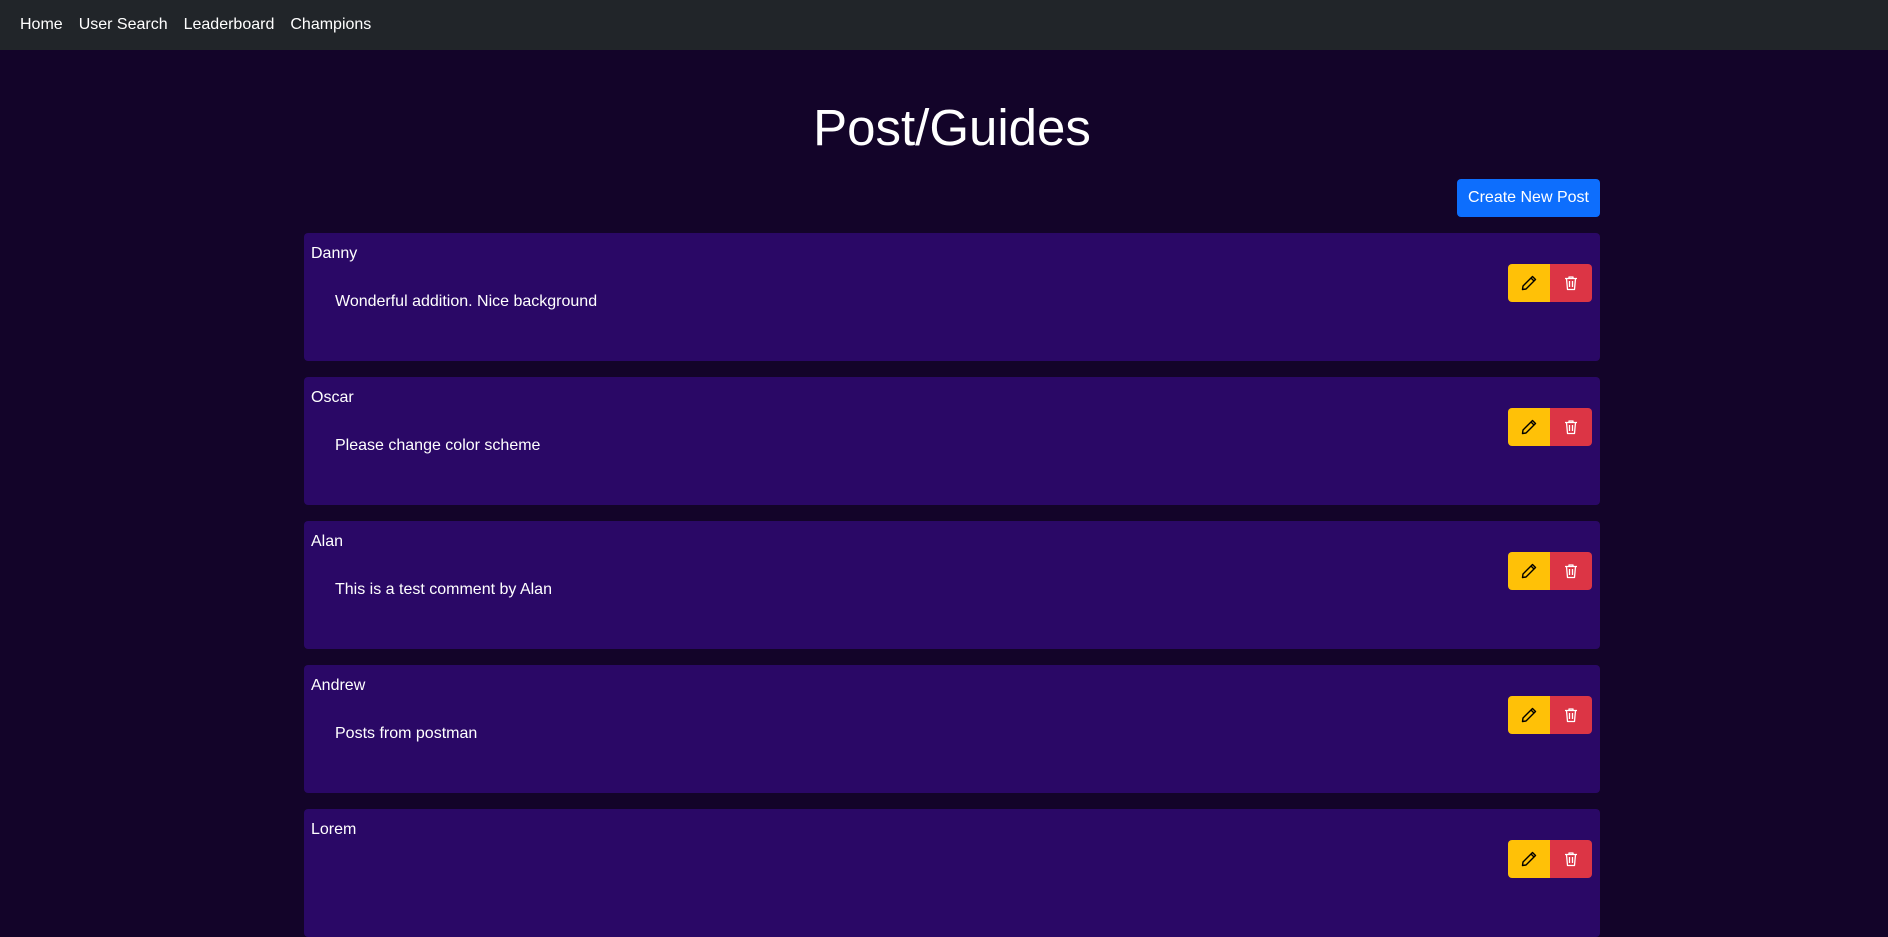 Image resolution: width=1888 pixels, height=937 pixels. I want to click on post-author: Andrew, so click(338, 685).